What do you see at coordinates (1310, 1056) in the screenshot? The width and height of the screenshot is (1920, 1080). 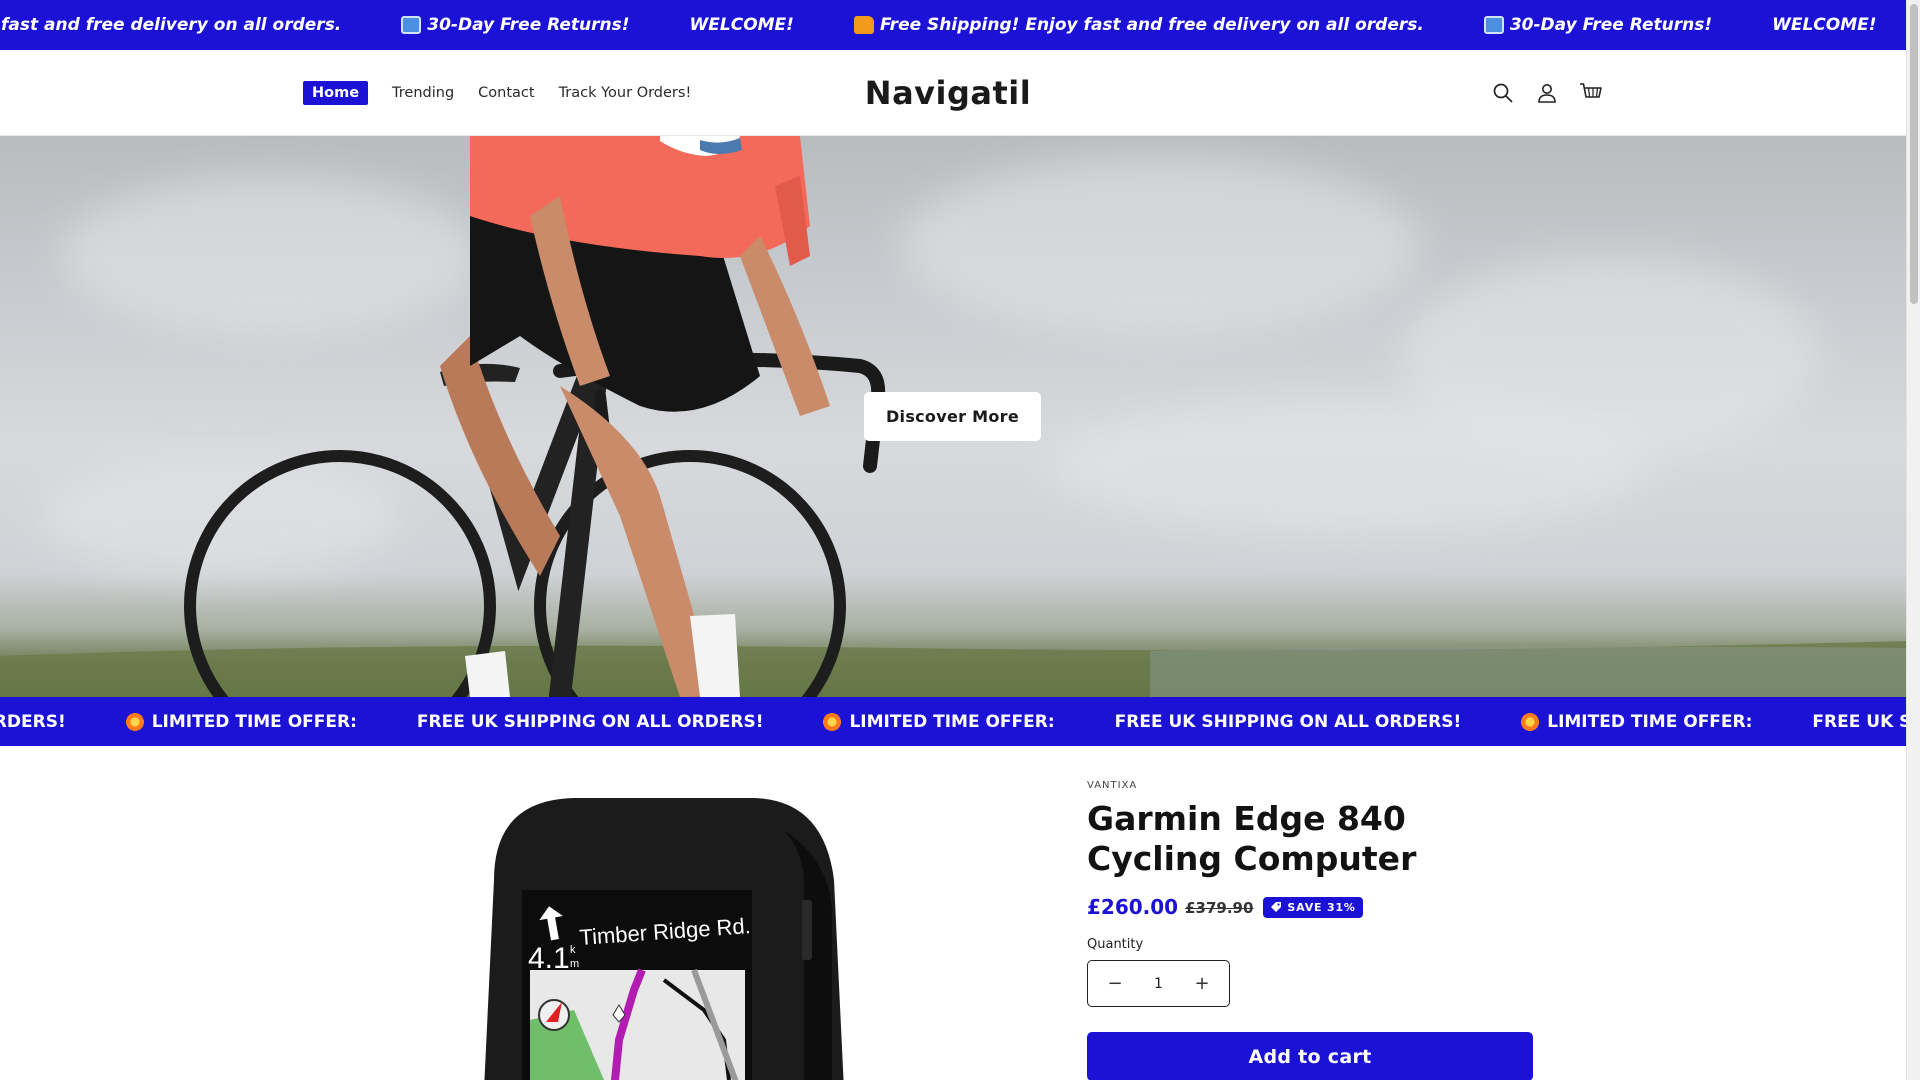 I see `add-to-cart-button: Add to cart` at bounding box center [1310, 1056].